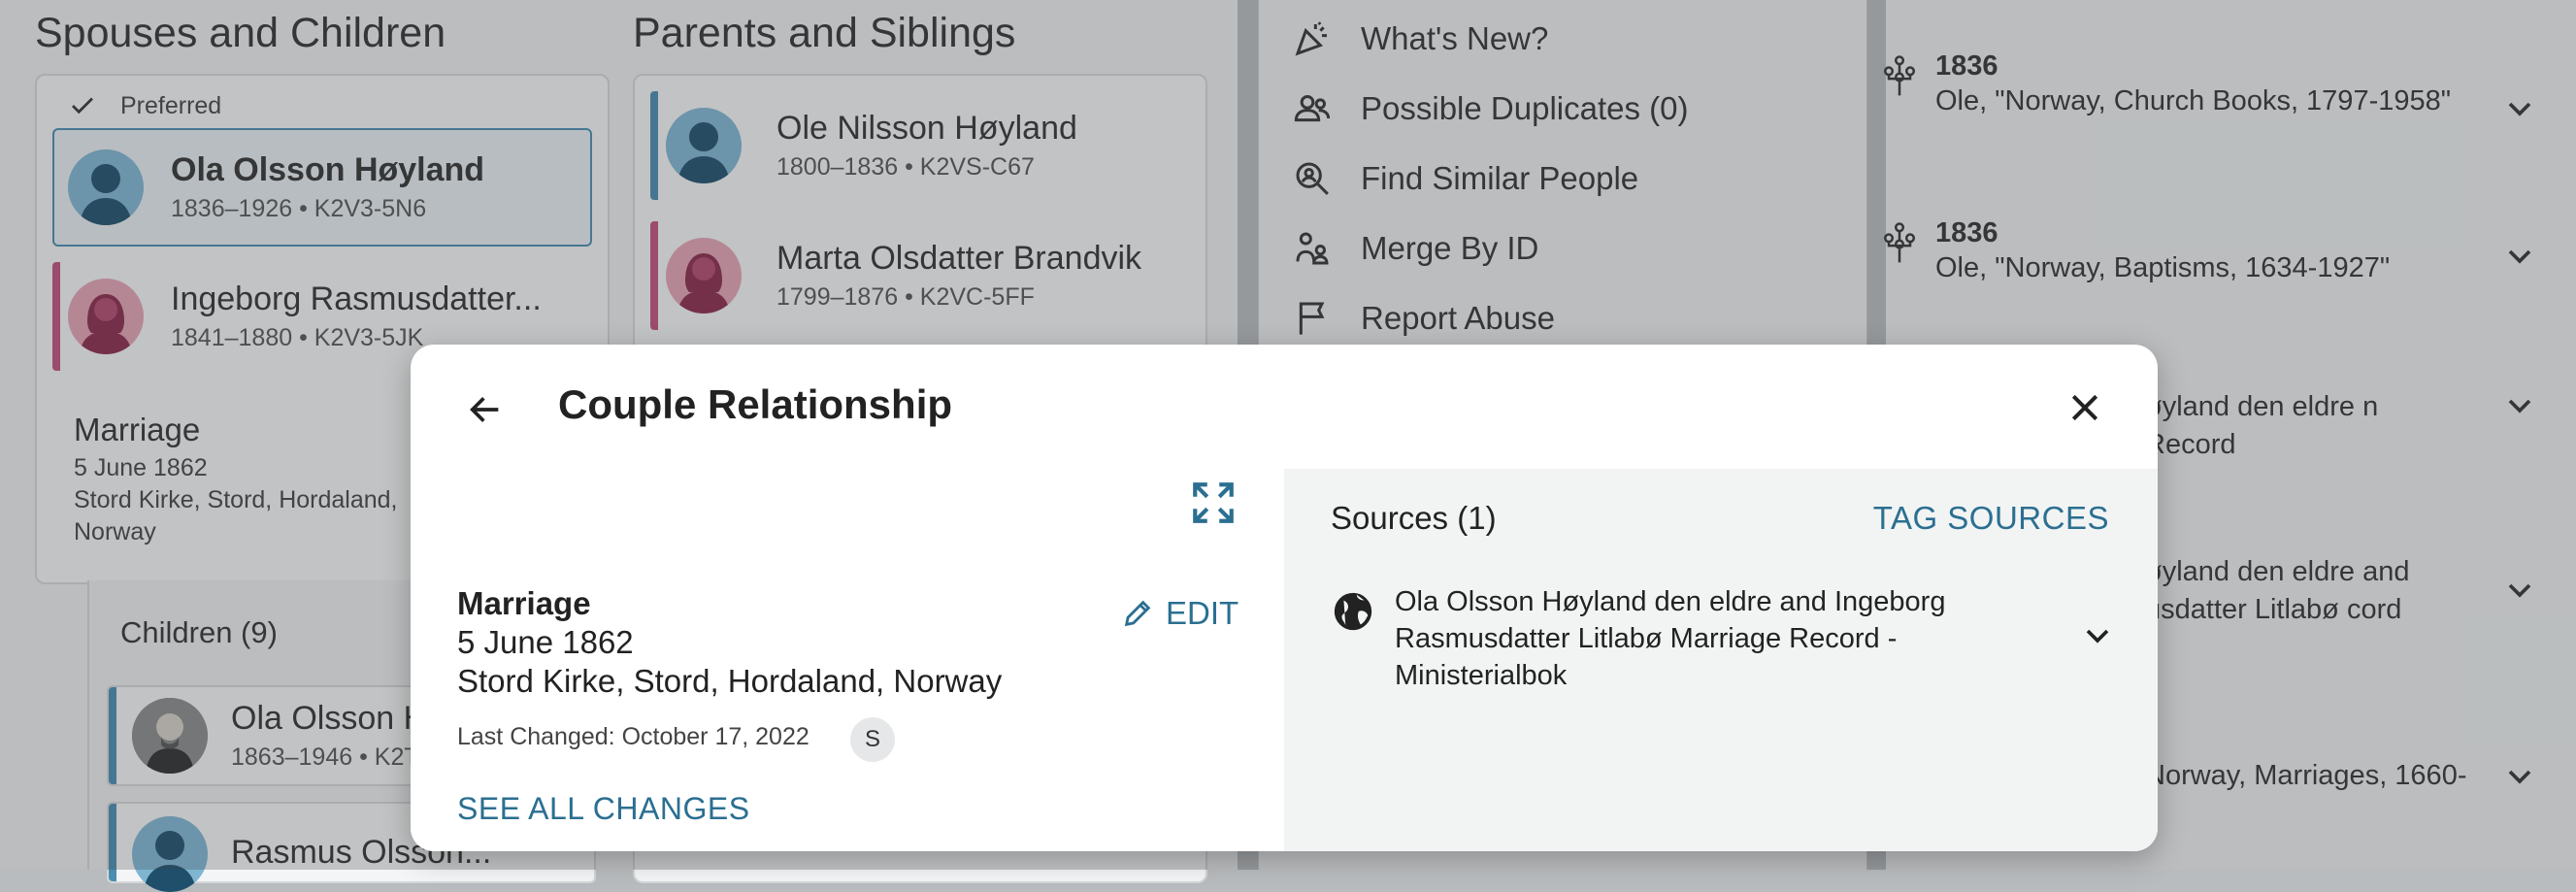 This screenshot has width=2576, height=892. I want to click on contributor-avatar: S, so click(872, 739).